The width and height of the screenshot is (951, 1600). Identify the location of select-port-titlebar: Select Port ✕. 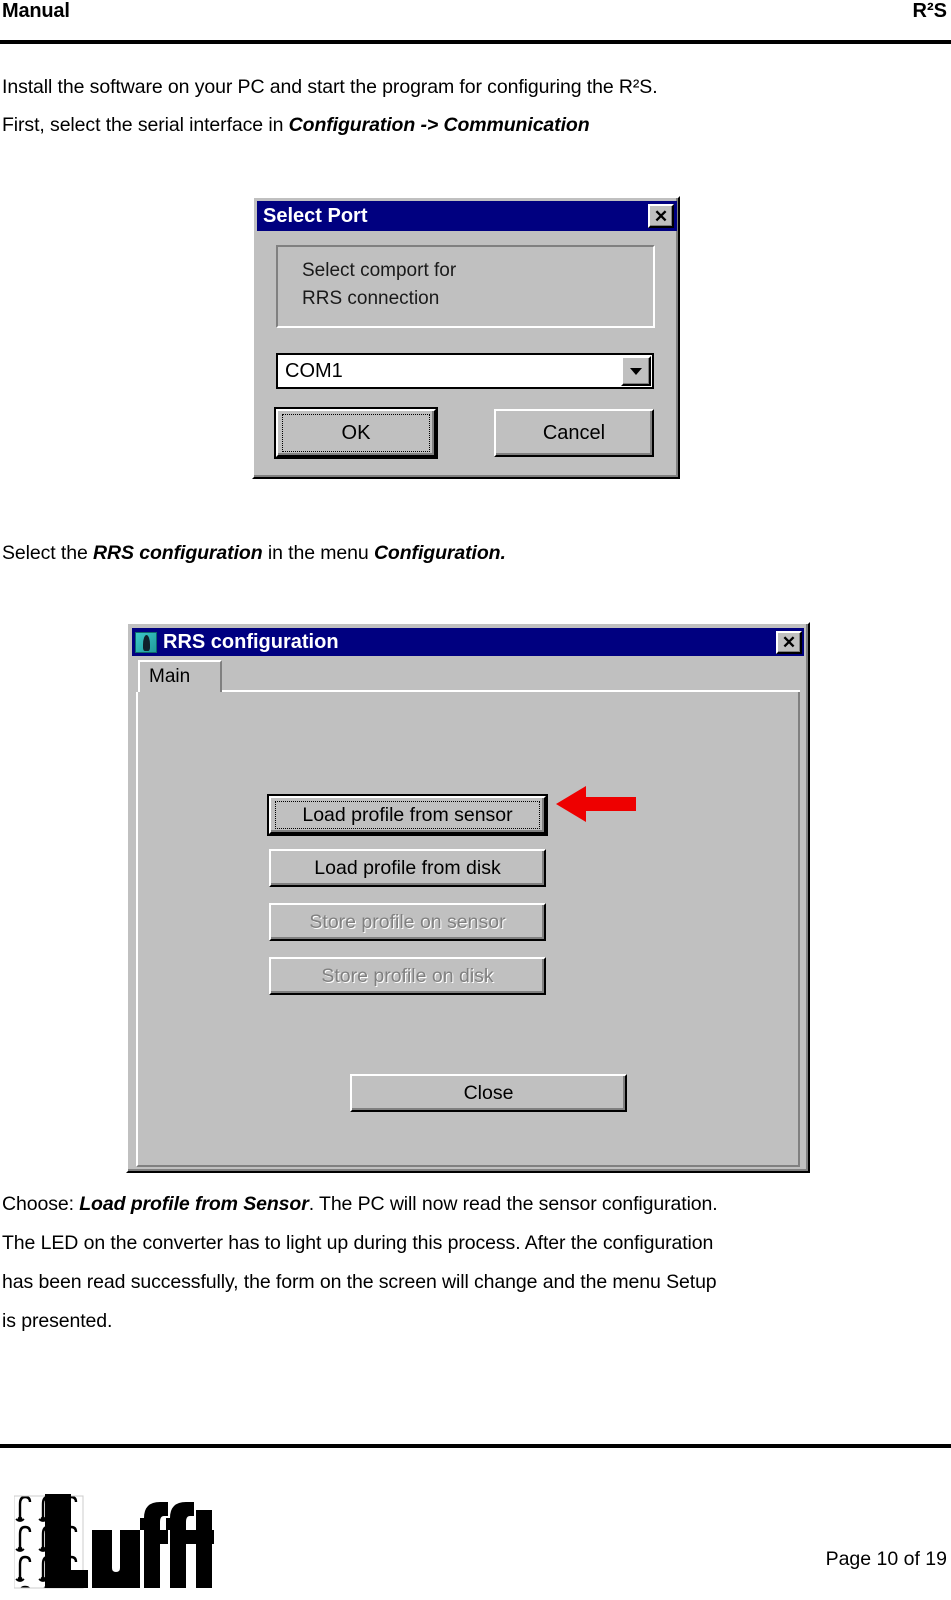
(467, 216).